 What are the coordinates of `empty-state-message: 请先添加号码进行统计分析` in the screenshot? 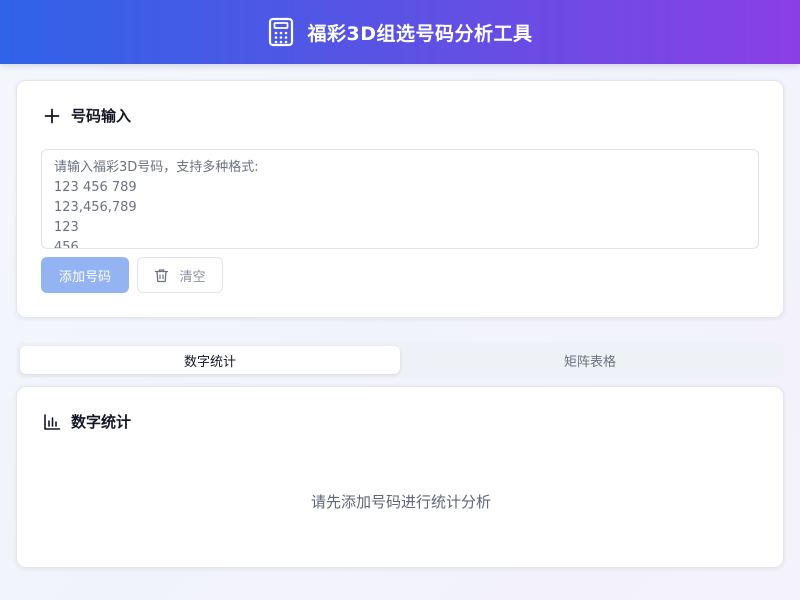 It's located at (400, 502).